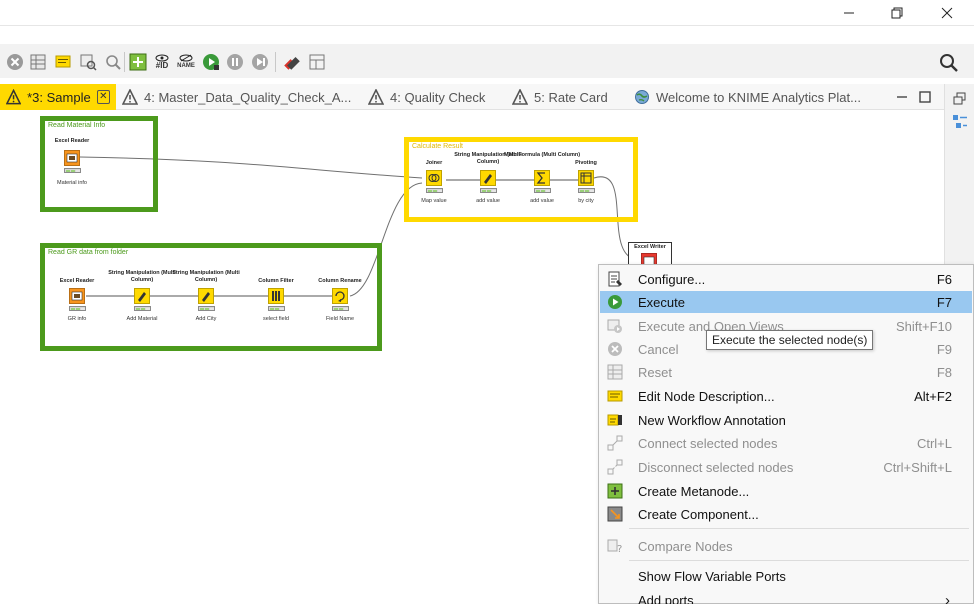 Image resolution: width=974 pixels, height=604 pixels. I want to click on maximize-editor-icon, so click(925, 97).